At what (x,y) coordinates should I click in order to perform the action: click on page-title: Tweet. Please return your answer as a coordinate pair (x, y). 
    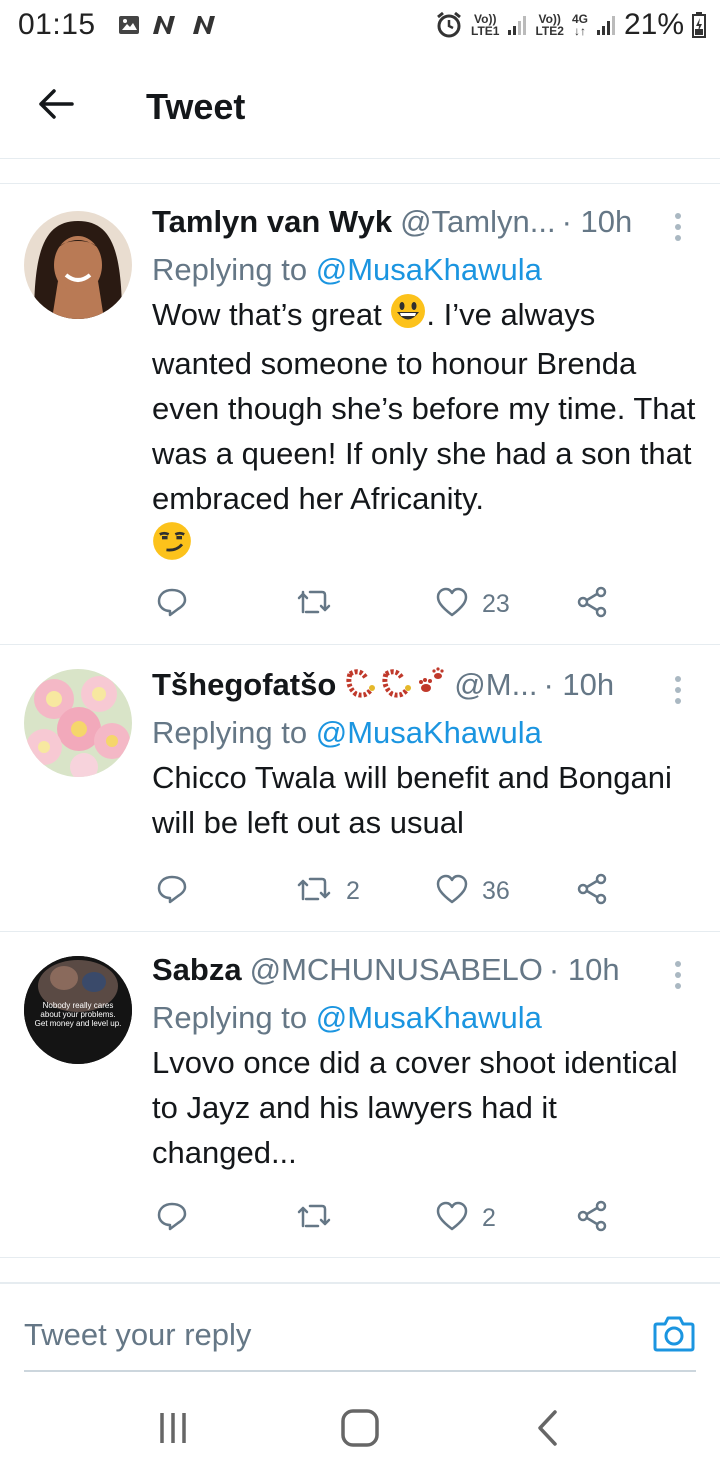
    Looking at the image, I should click on (196, 106).